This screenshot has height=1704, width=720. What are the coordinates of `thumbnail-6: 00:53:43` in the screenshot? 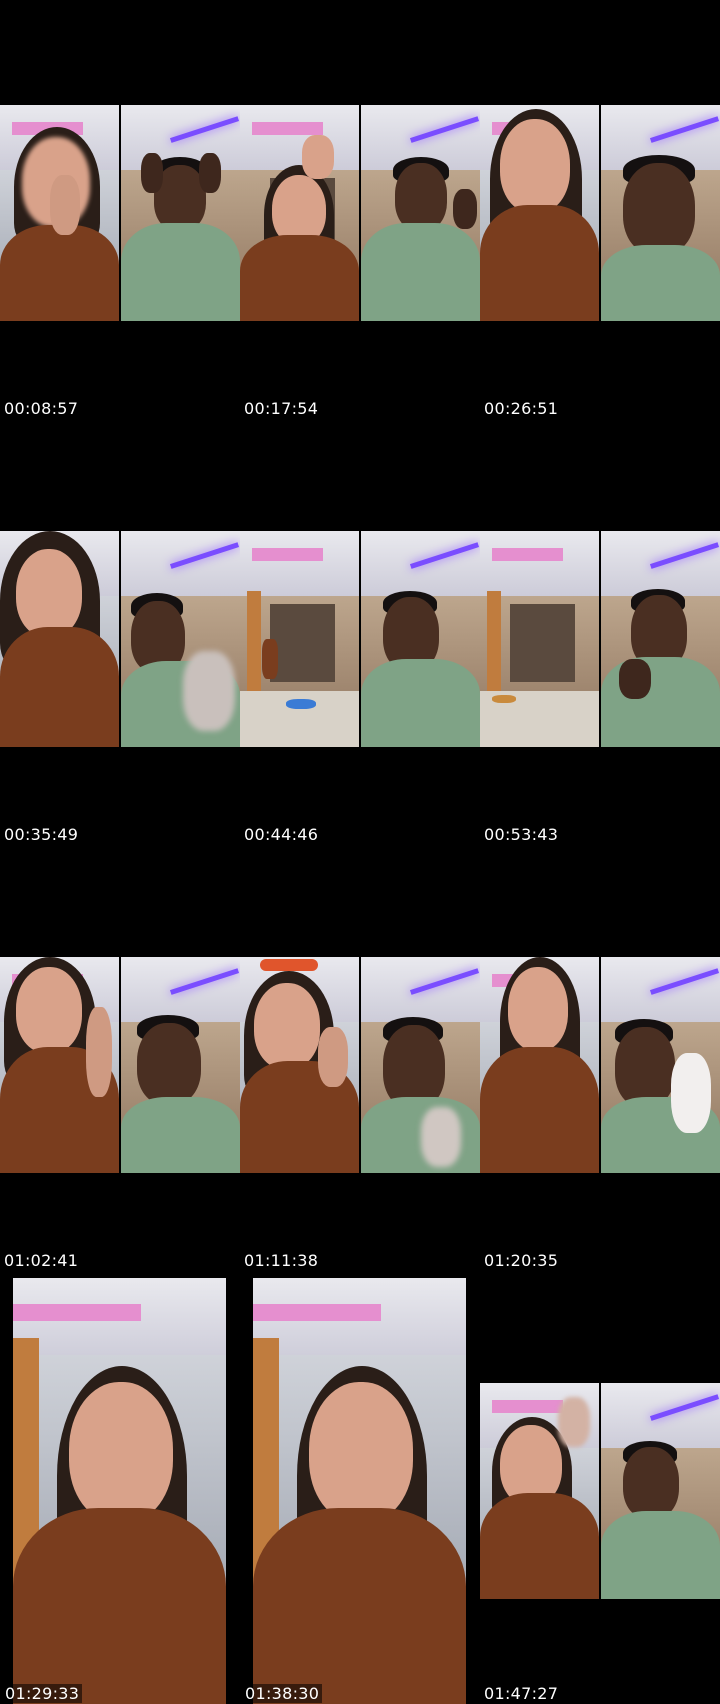 It's located at (600, 639).